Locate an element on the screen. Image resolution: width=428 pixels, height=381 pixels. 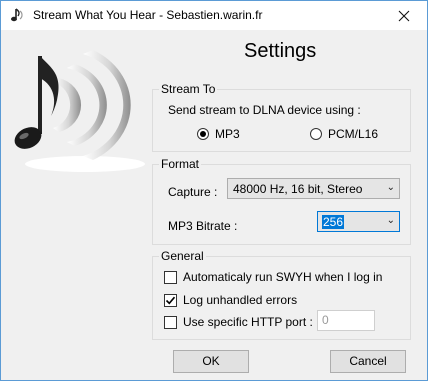
capture-label: Capture : is located at coordinates (193, 192).